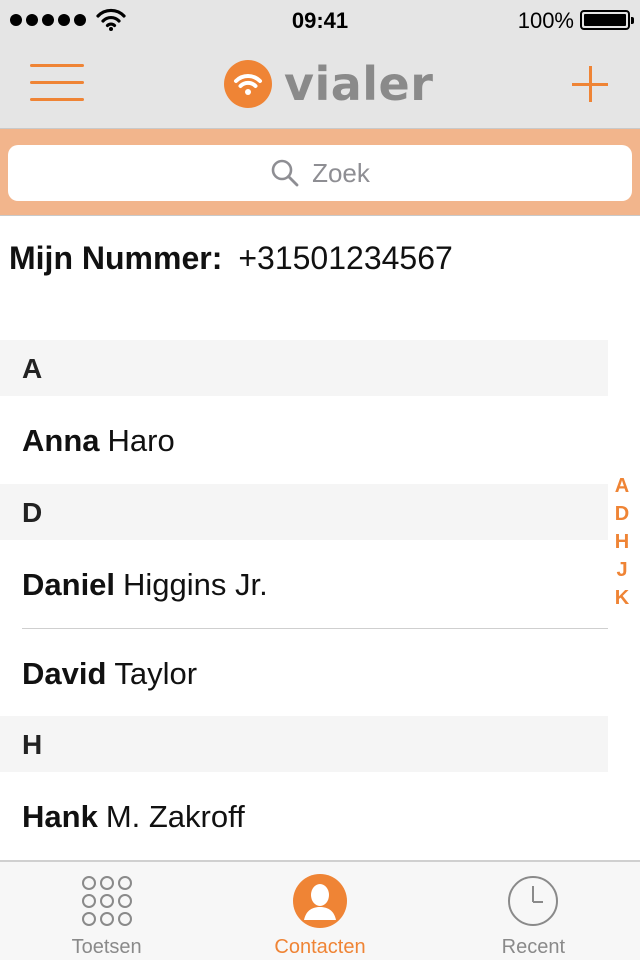 The image size is (640, 960). I want to click on contact-last-name: Higgins Jr., so click(195, 584).